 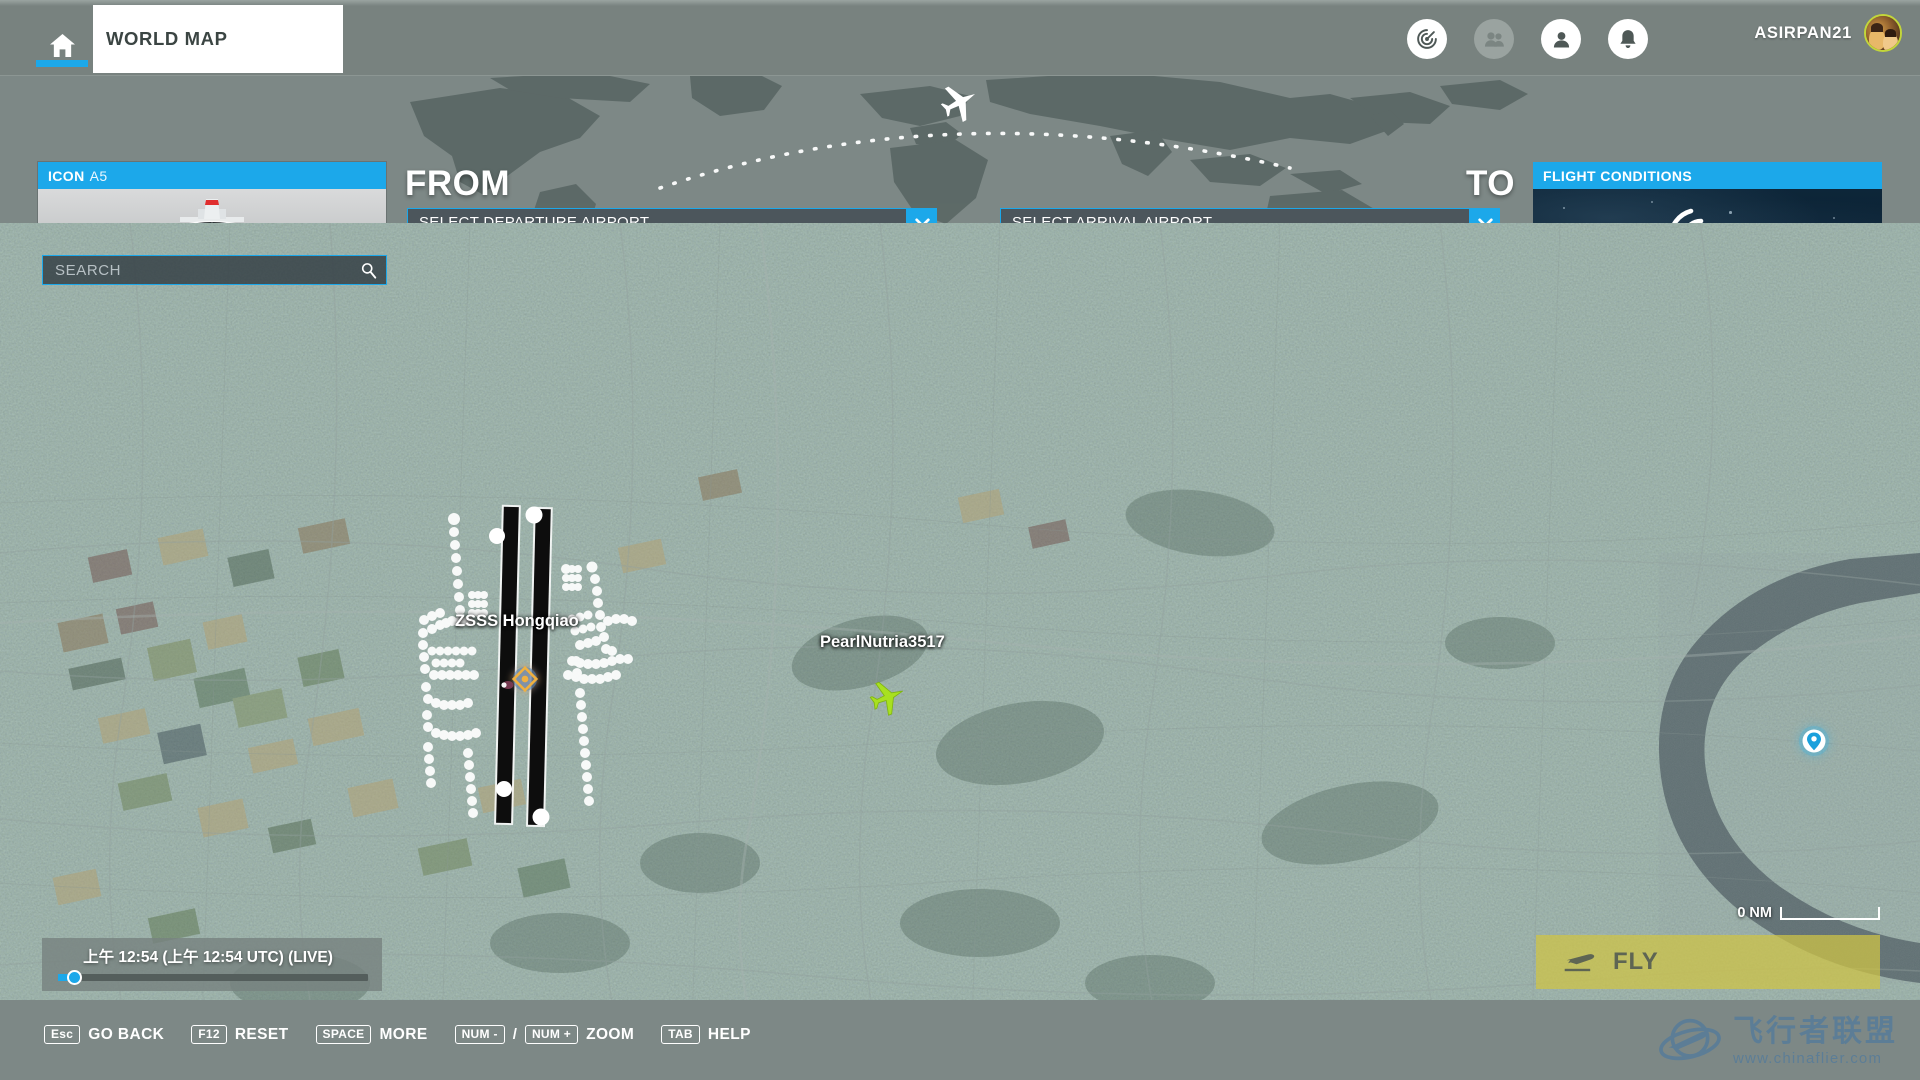 I want to click on aircraft-panel-header: ICON A5, so click(x=212, y=175).